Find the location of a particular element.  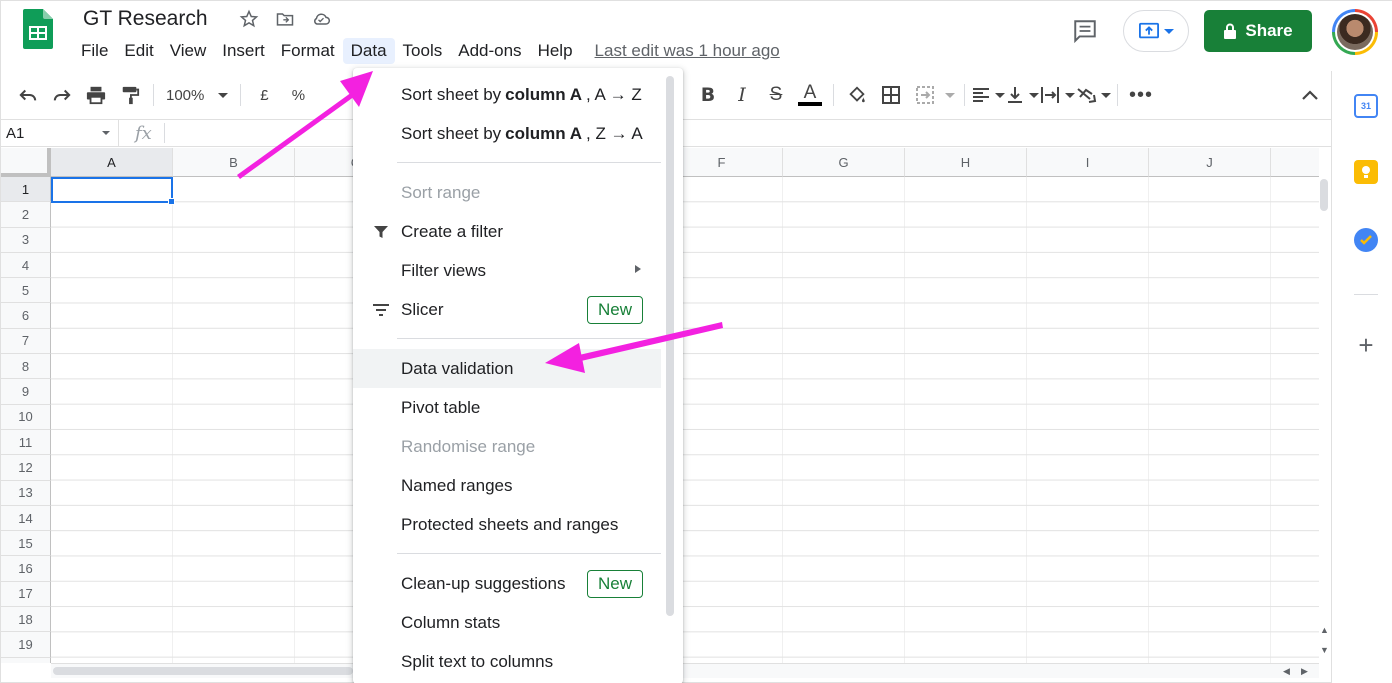

column-header: A is located at coordinates (112, 162).